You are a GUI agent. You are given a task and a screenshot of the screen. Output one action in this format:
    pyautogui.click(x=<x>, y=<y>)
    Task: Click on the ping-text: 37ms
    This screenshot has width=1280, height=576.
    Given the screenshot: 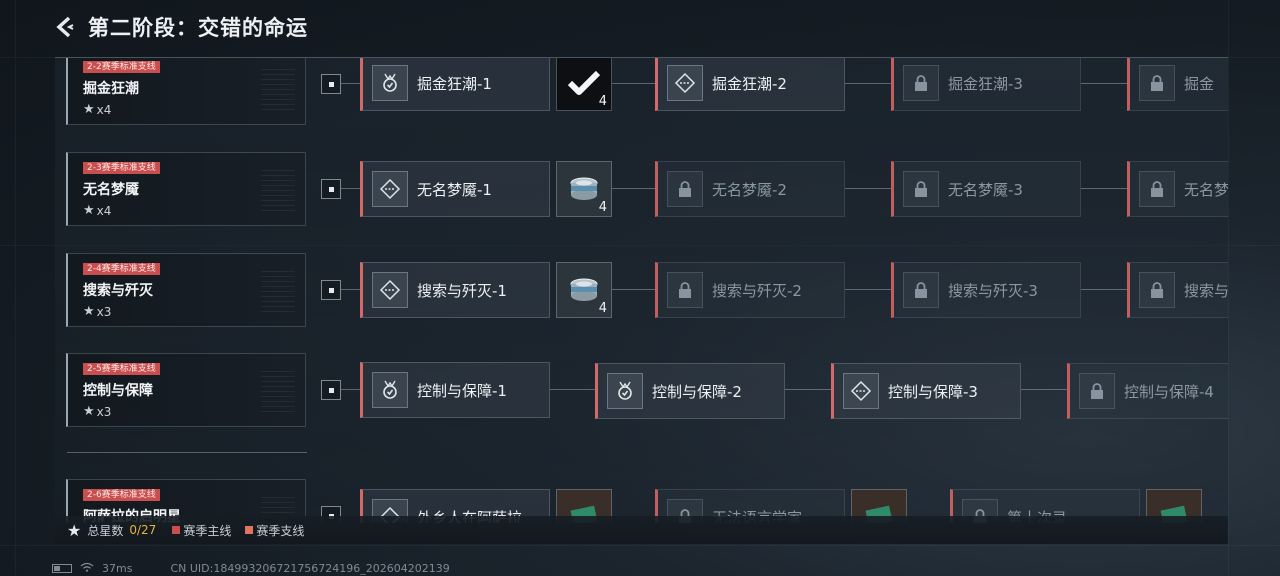 What is the action you would take?
    pyautogui.click(x=117, y=568)
    